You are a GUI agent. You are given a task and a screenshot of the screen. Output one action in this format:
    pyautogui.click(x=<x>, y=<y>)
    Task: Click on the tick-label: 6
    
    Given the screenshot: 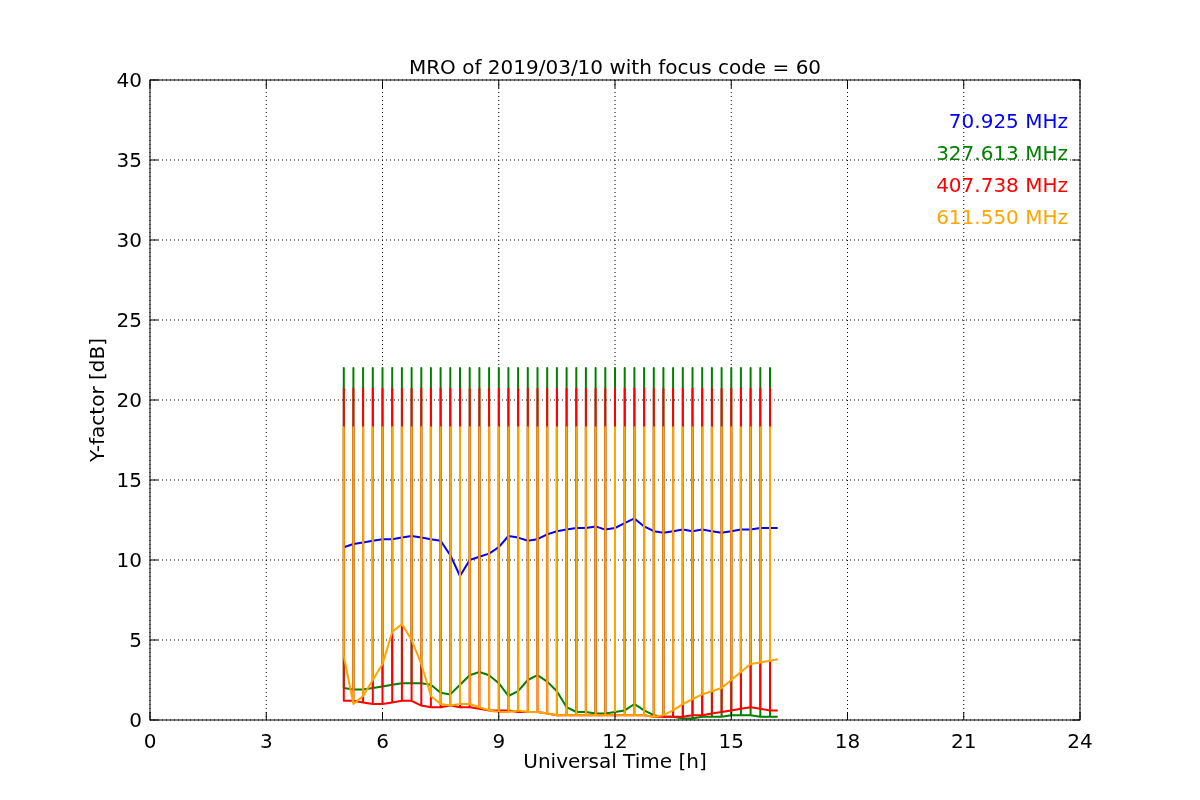 What is the action you would take?
    pyautogui.click(x=382, y=741)
    